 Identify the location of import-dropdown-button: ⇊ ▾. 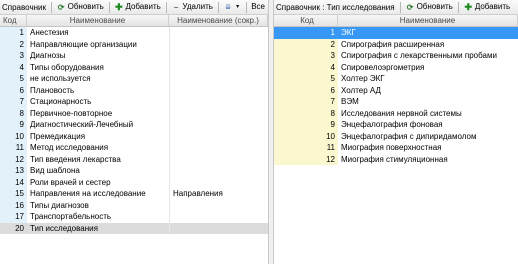
(232, 7).